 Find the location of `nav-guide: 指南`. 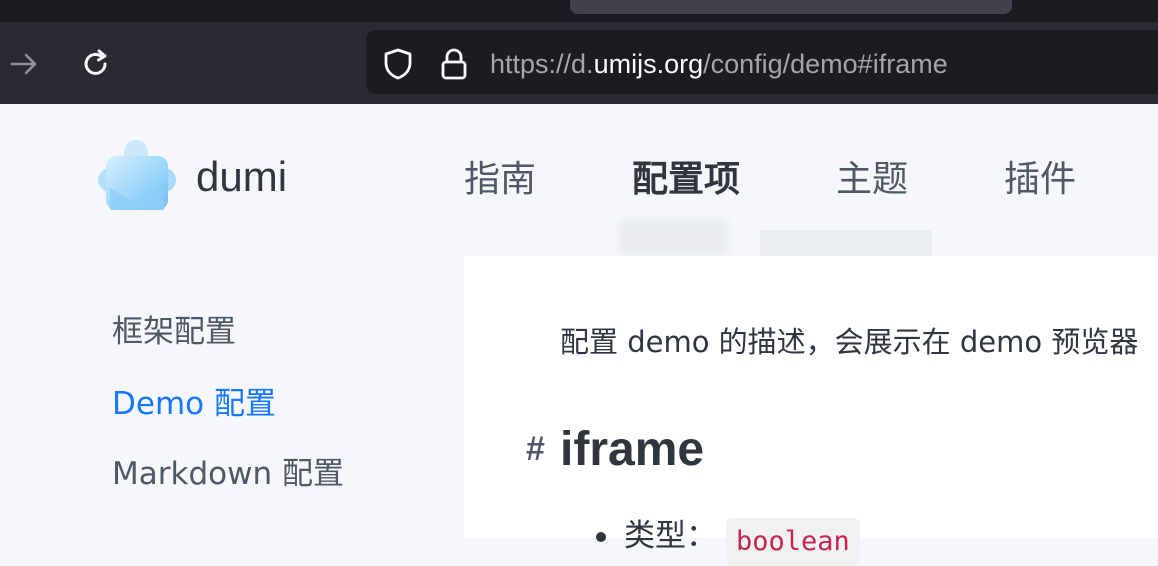

nav-guide: 指南 is located at coordinates (500, 180).